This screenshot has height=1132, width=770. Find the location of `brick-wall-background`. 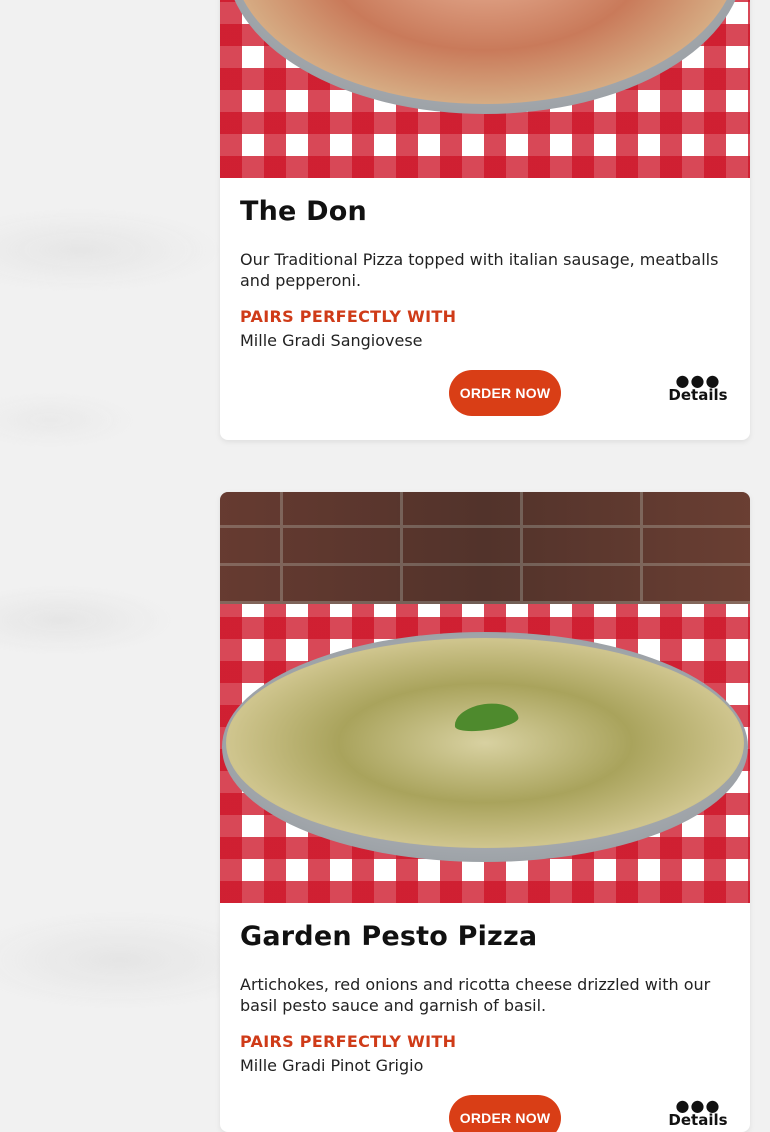

brick-wall-background is located at coordinates (485, 548).